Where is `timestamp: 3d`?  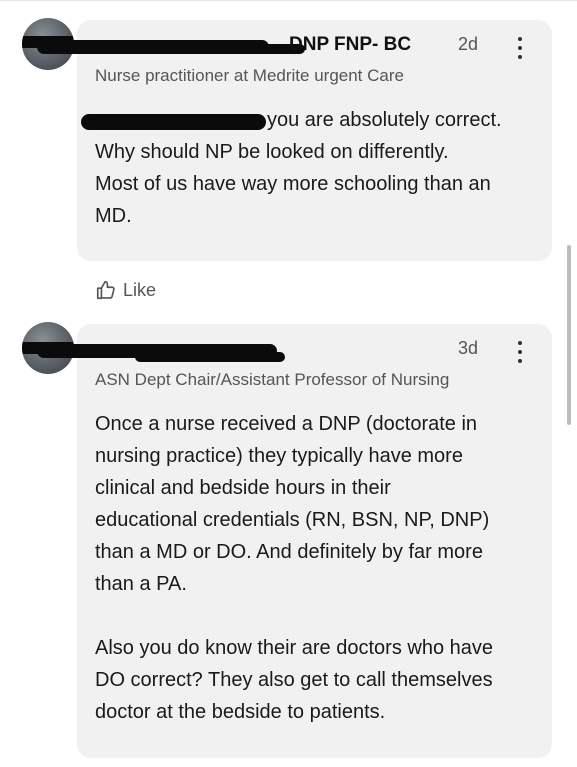 timestamp: 3d is located at coordinates (468, 348).